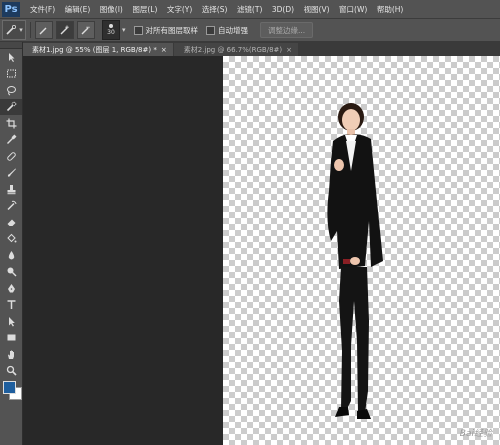  I want to click on tab-label: 素材1.jpg @ 55% (图层 1, RGB/8#) *, so click(94, 49).